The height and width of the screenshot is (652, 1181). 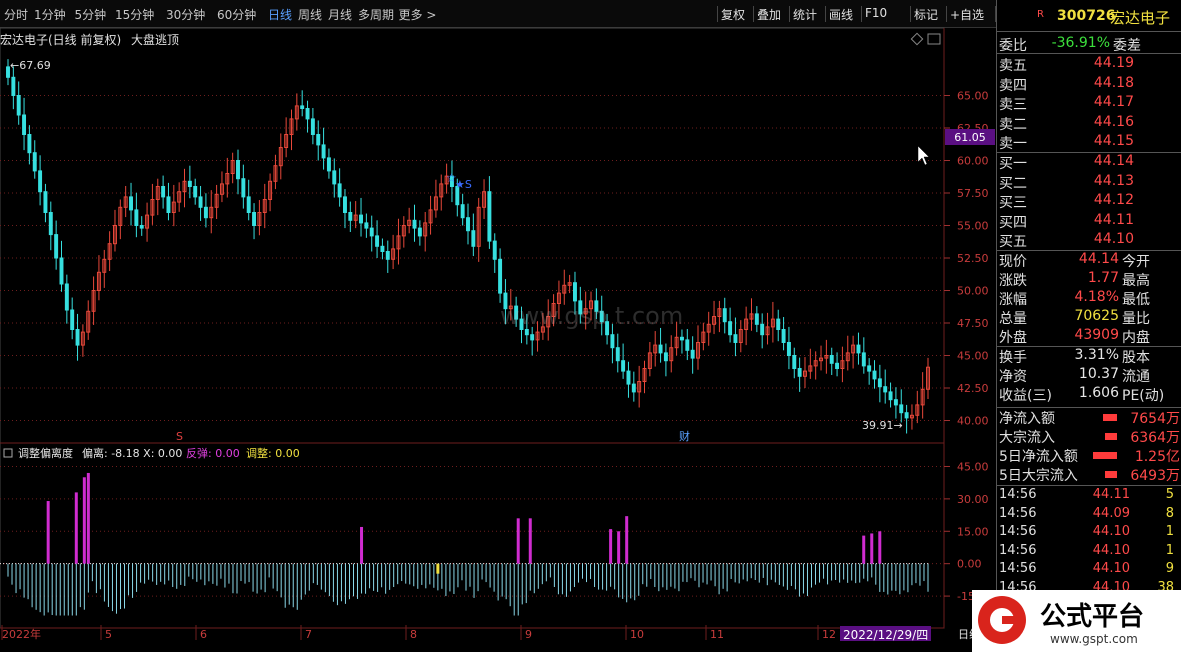 What do you see at coordinates (973, 96) in the screenshot?
I see `price-tick-label: 65.00` at bounding box center [973, 96].